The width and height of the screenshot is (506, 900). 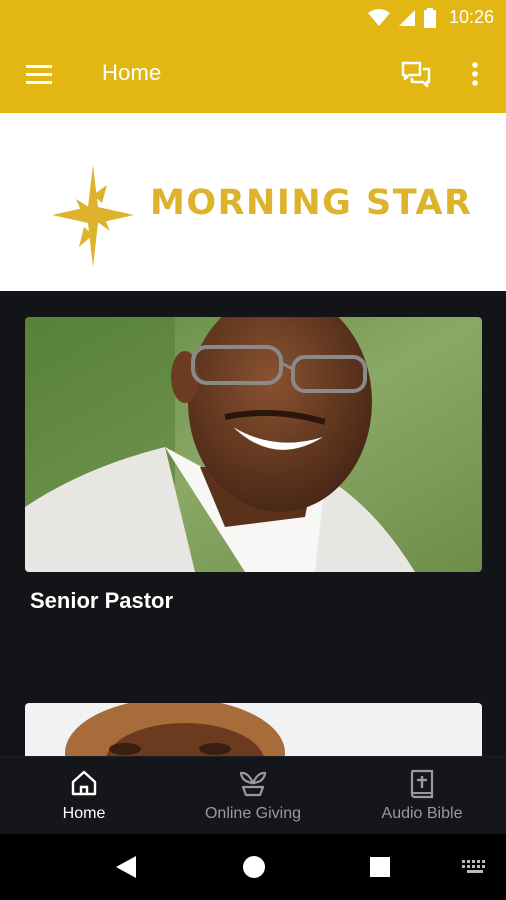 What do you see at coordinates (311, 203) in the screenshot?
I see `brand-logo-text: MORNING STAR` at bounding box center [311, 203].